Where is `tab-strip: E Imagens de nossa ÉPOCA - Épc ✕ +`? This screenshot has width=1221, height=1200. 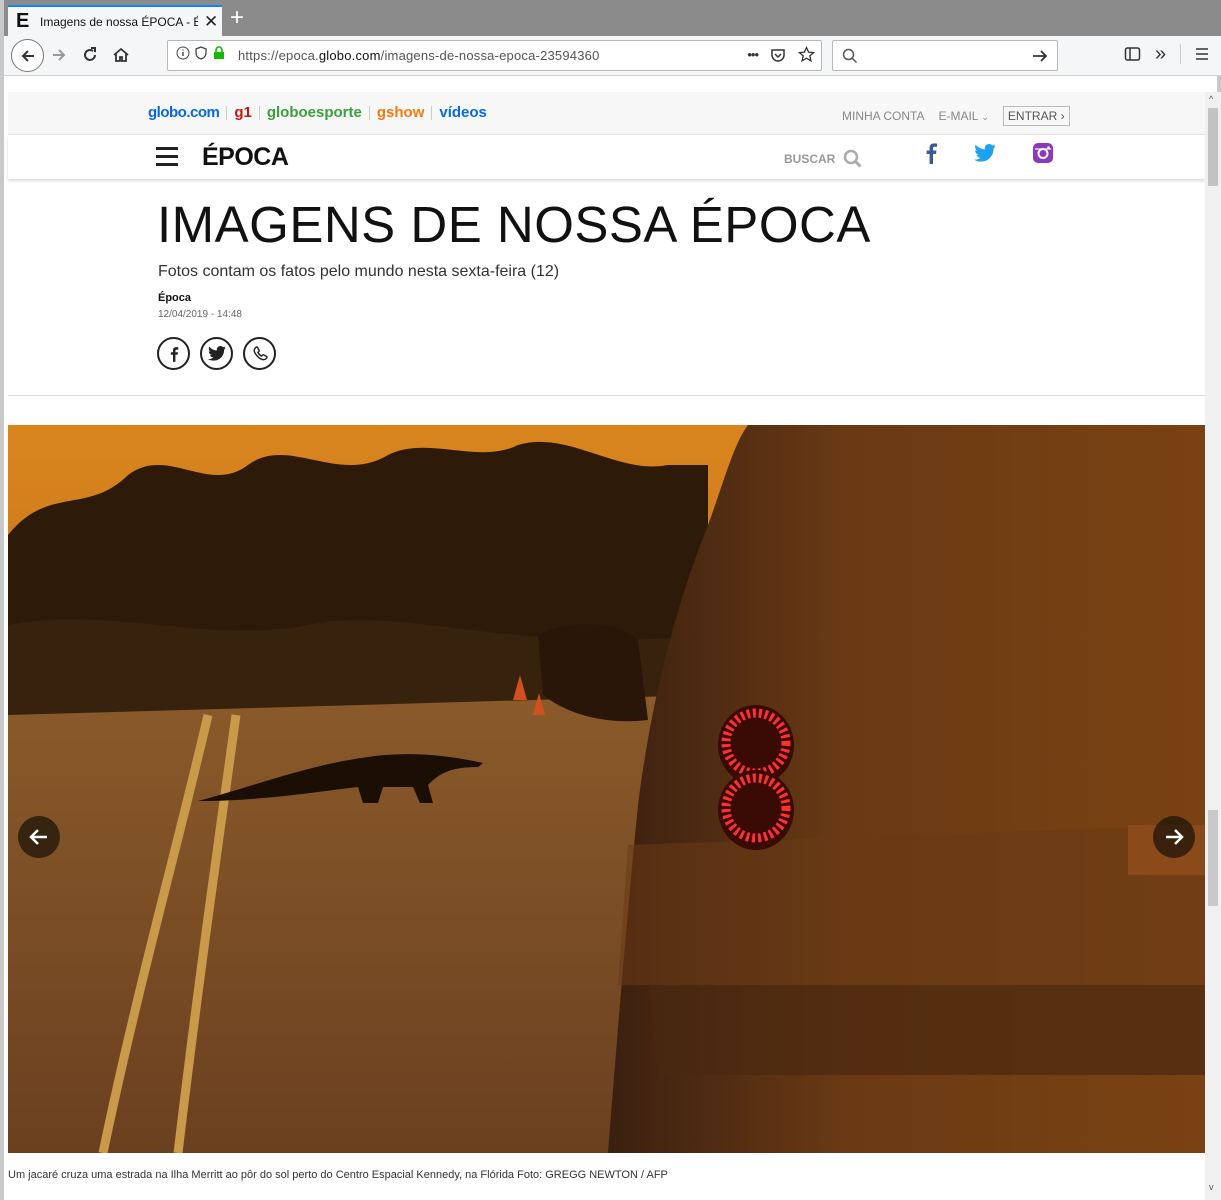
tab-strip: E Imagens de nossa ÉPOCA - Épc ✕ + is located at coordinates (612, 18).